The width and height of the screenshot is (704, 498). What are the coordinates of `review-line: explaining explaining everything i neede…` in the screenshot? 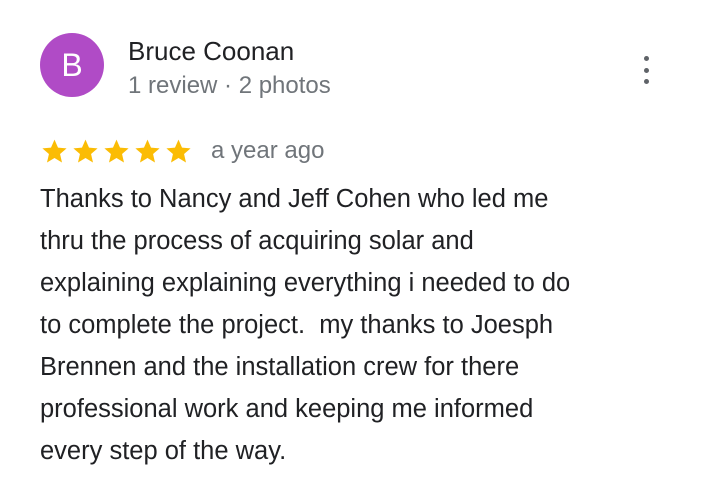 It's located at (305, 283).